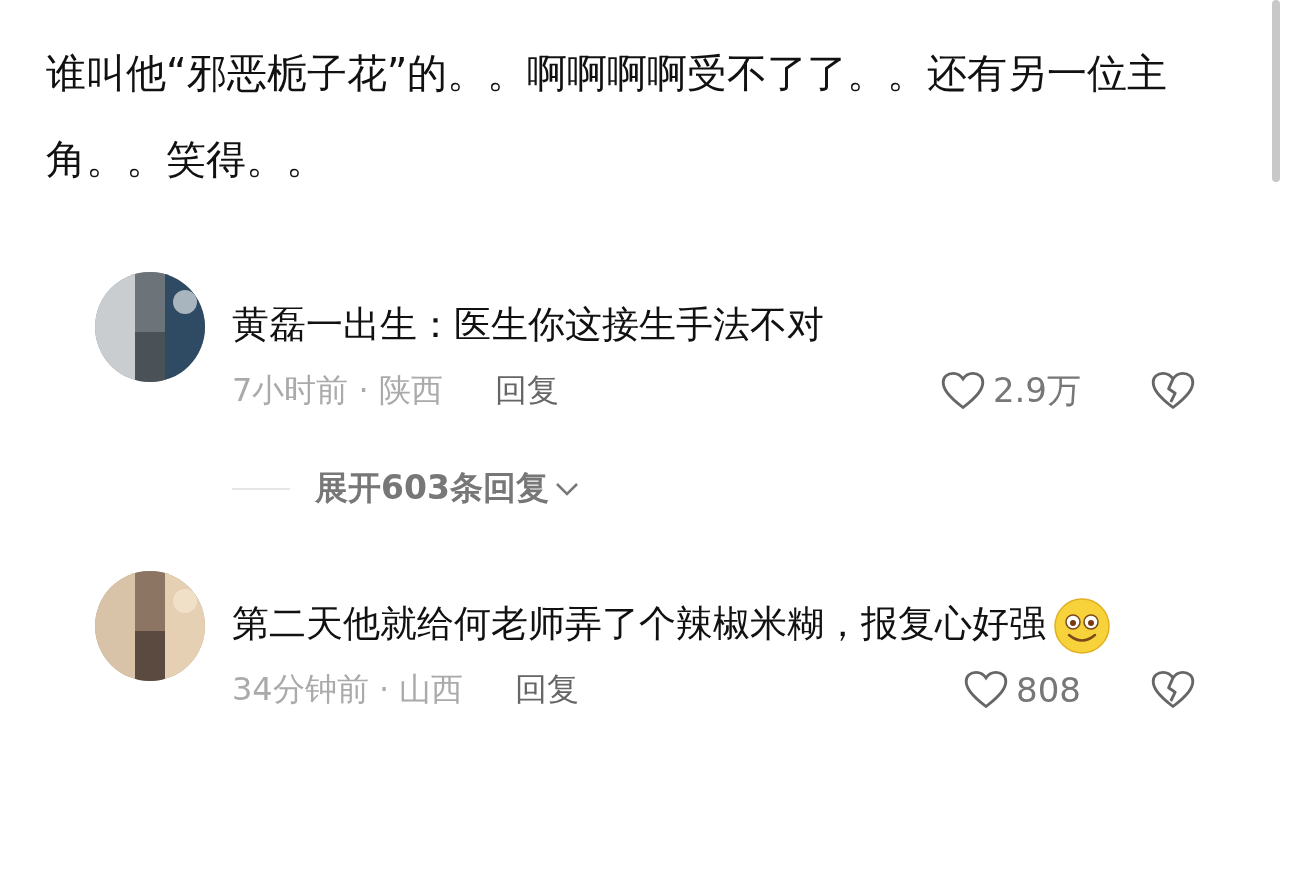 The width and height of the screenshot is (1290, 869). What do you see at coordinates (1022, 690) in the screenshot?
I see `like-button: 808` at bounding box center [1022, 690].